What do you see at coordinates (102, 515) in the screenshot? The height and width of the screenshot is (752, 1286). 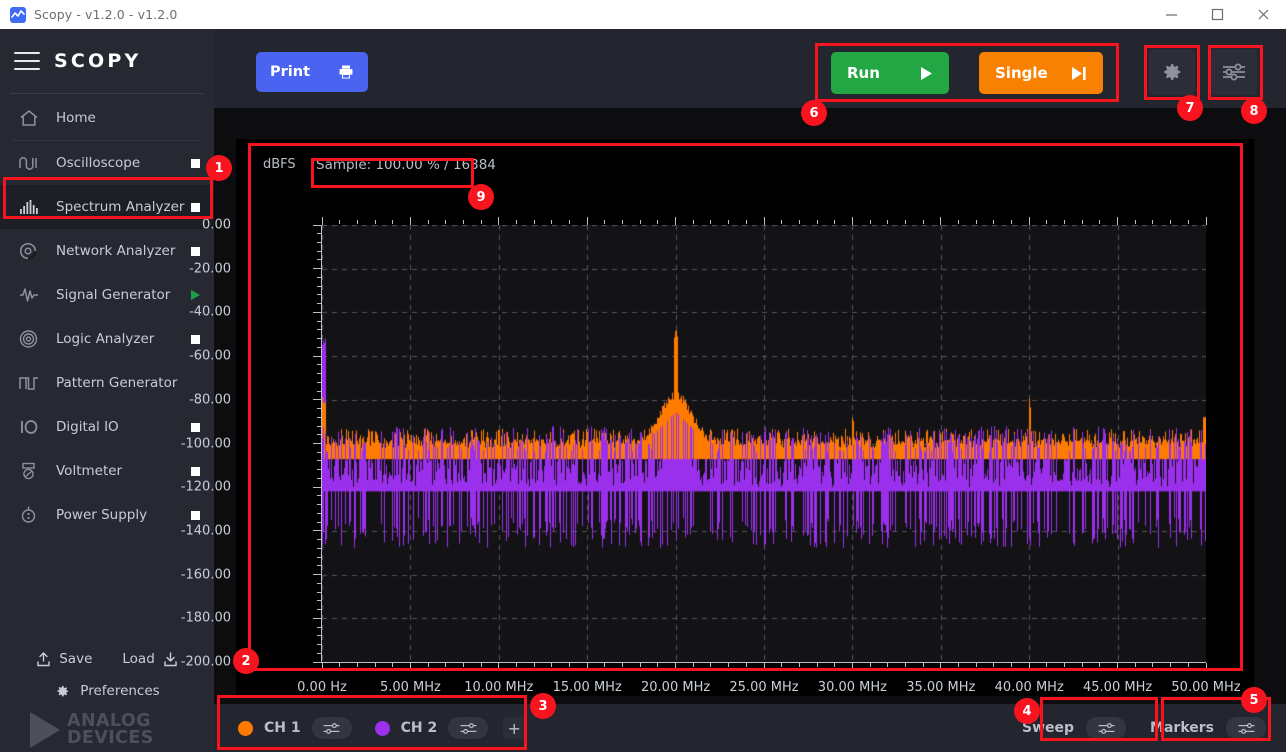 I see `sidebar-item-label: Power Supply` at bounding box center [102, 515].